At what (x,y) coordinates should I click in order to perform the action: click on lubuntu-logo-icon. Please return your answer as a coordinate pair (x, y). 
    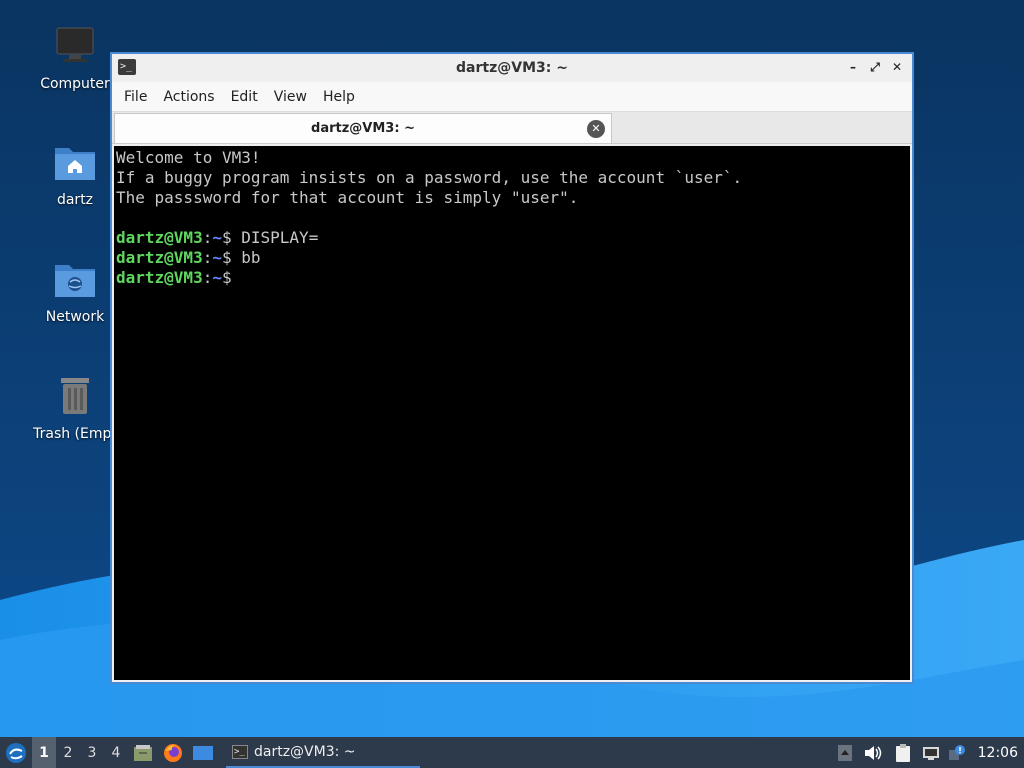
    Looking at the image, I should click on (16, 752).